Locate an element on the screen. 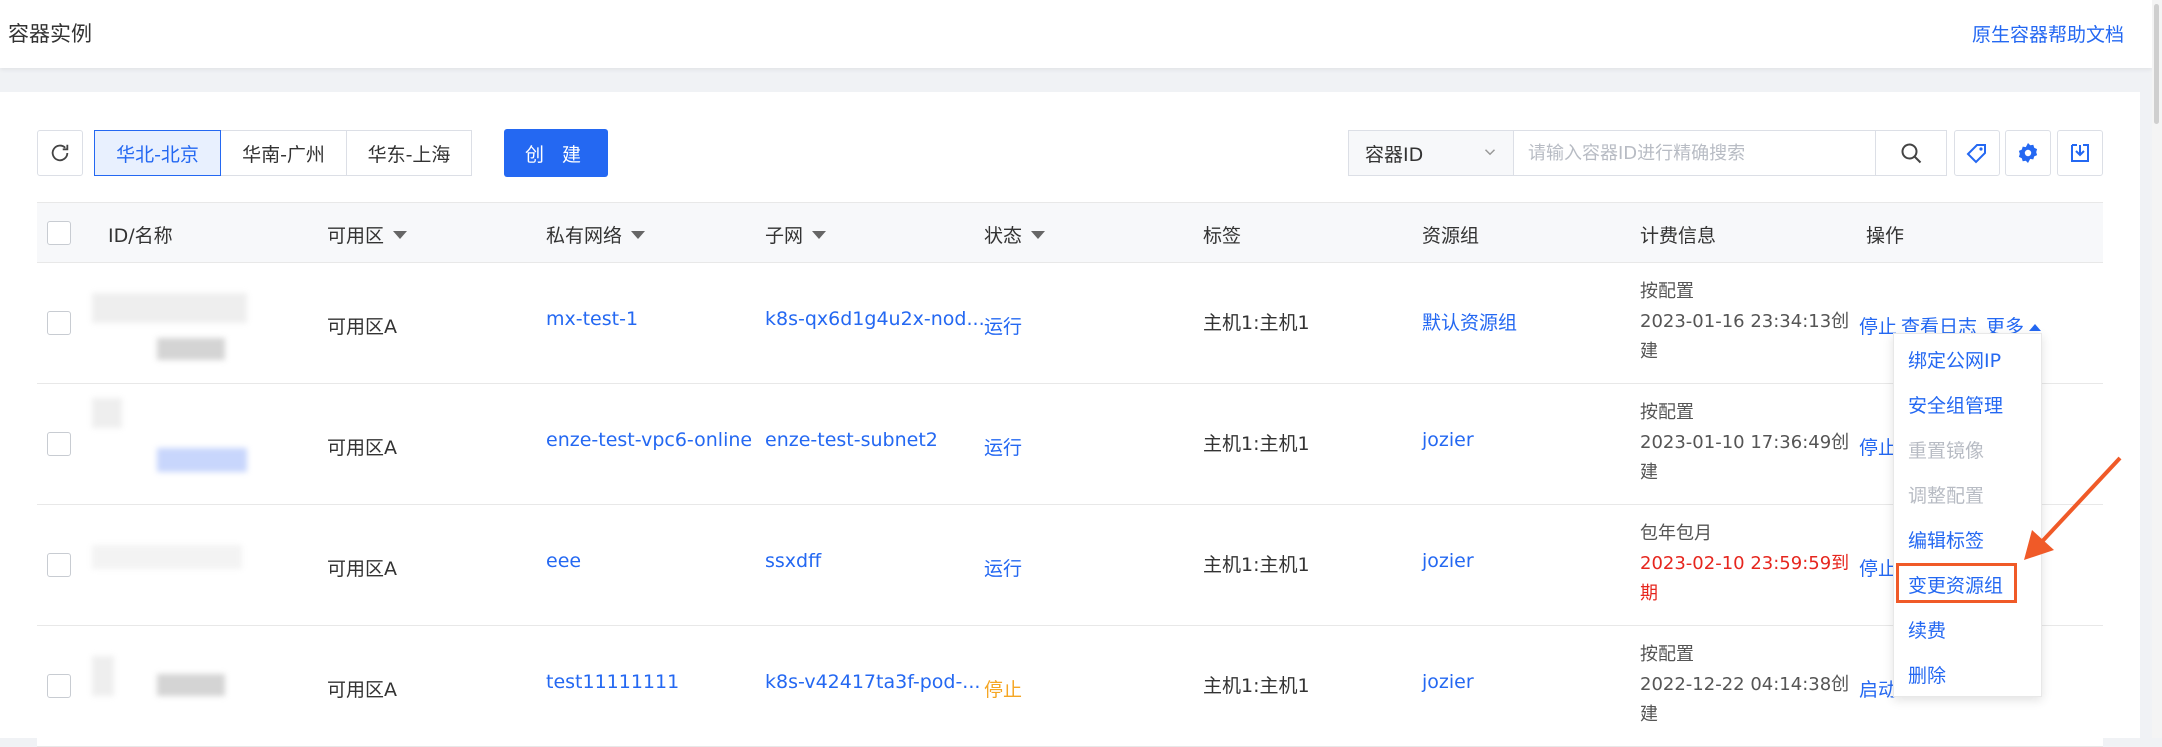 The width and height of the screenshot is (2162, 747). start-button: 启动 is located at coordinates (1878, 688).